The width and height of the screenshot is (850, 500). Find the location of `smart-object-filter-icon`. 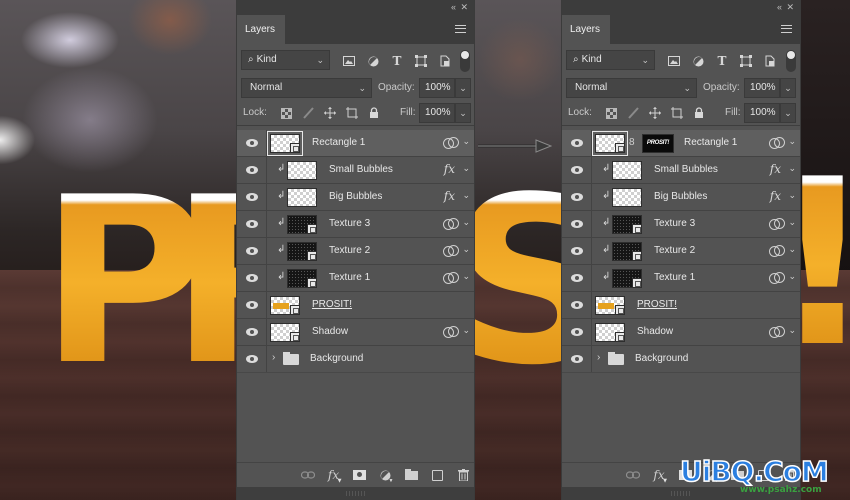

smart-object-filter-icon is located at coordinates (770, 61).